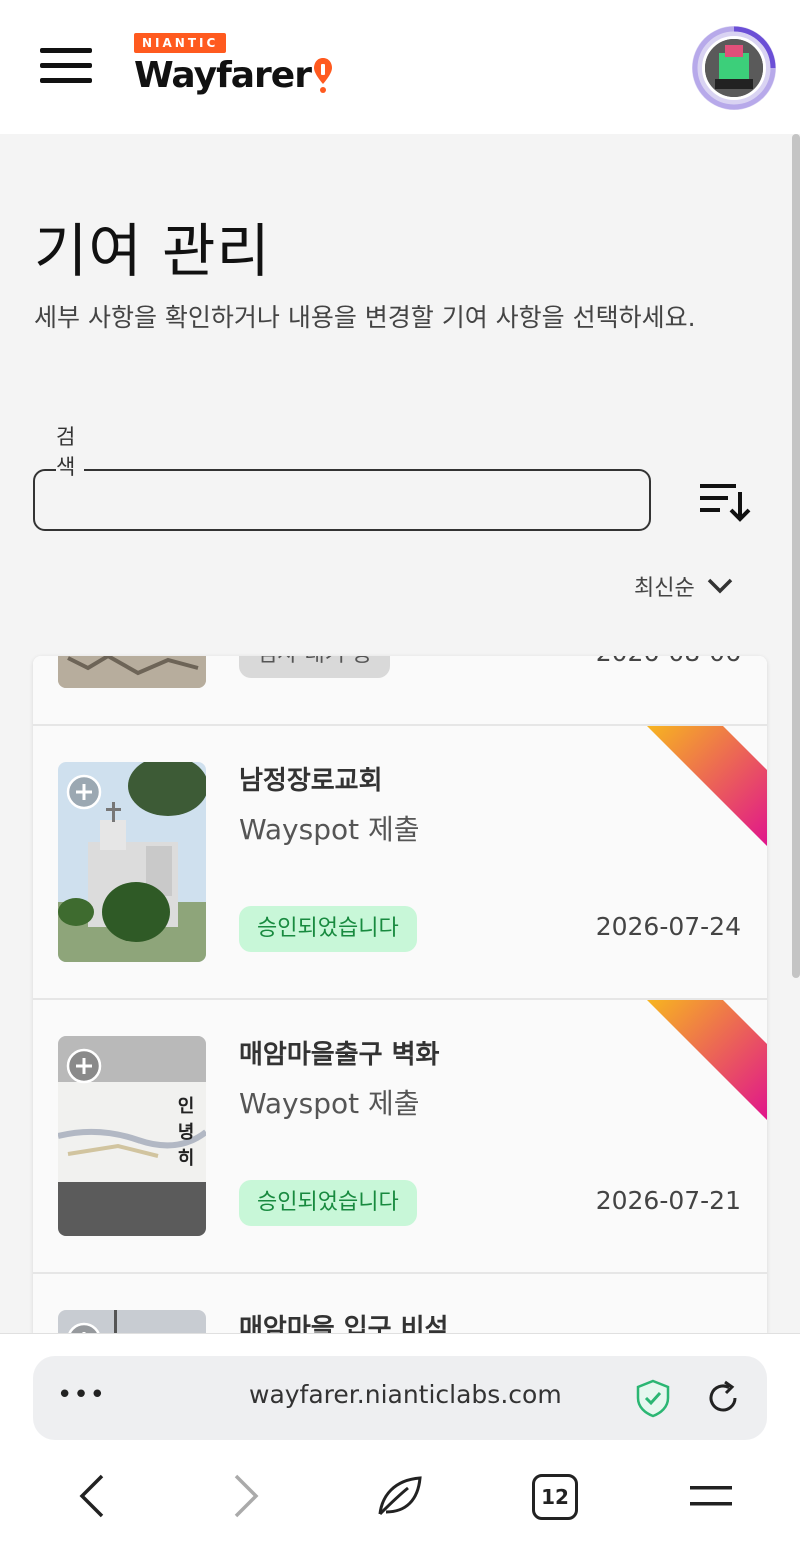 This screenshot has width=800, height=1546. Describe the element at coordinates (796, 556) in the screenshot. I see `page-scrollbar` at that location.